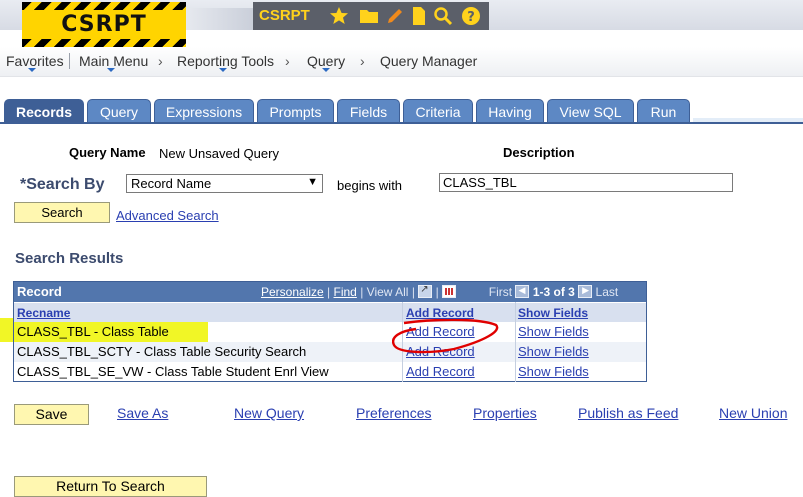 Image resolution: width=803 pixels, height=497 pixels. Describe the element at coordinates (312, 182) in the screenshot. I see `chevron-down-icon: ▼` at that location.